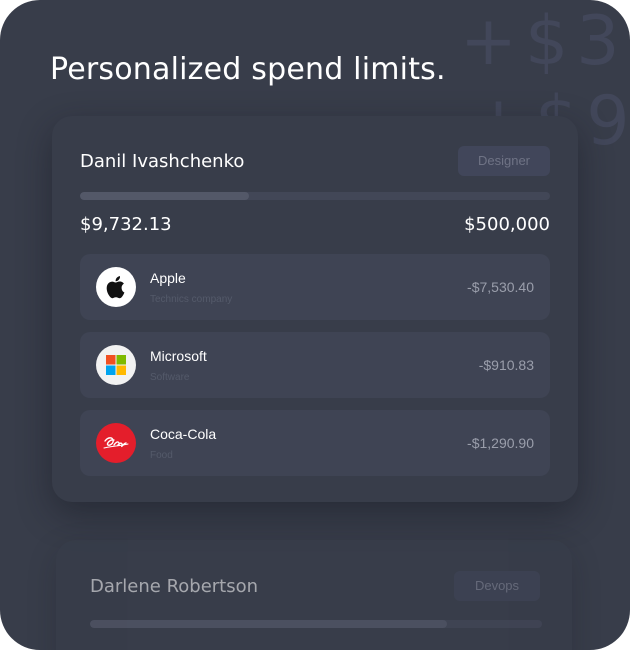  Describe the element at coordinates (507, 224) in the screenshot. I see `limit-amount: $500,000` at that location.